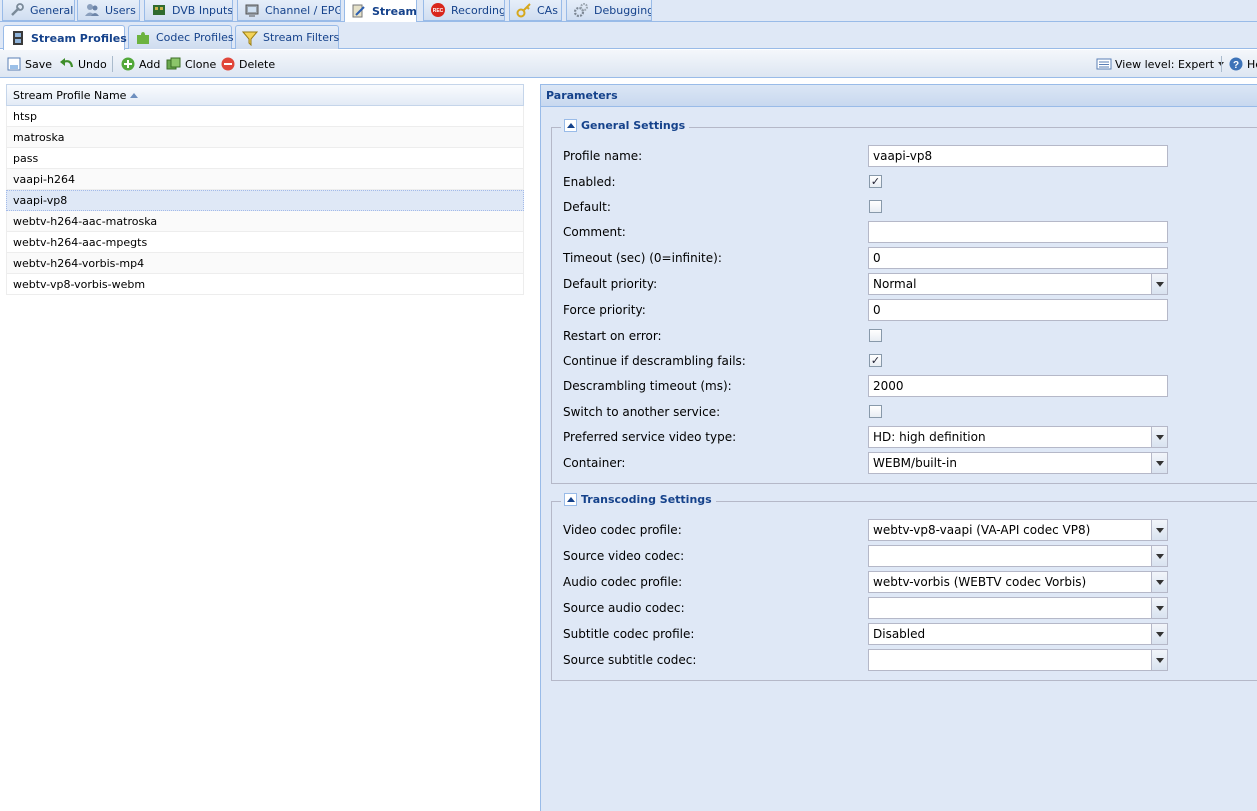  I want to click on field-label: Force priority:, so click(604, 310).